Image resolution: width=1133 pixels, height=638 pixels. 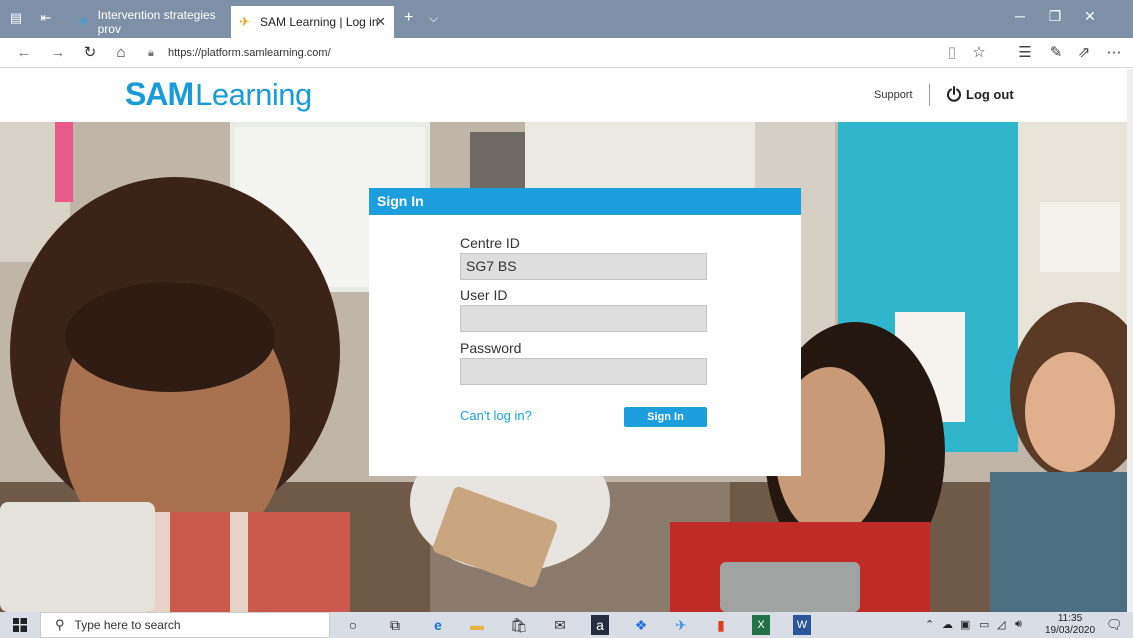 What do you see at coordinates (253, 94) in the screenshot?
I see `logo-learning-text: Learning` at bounding box center [253, 94].